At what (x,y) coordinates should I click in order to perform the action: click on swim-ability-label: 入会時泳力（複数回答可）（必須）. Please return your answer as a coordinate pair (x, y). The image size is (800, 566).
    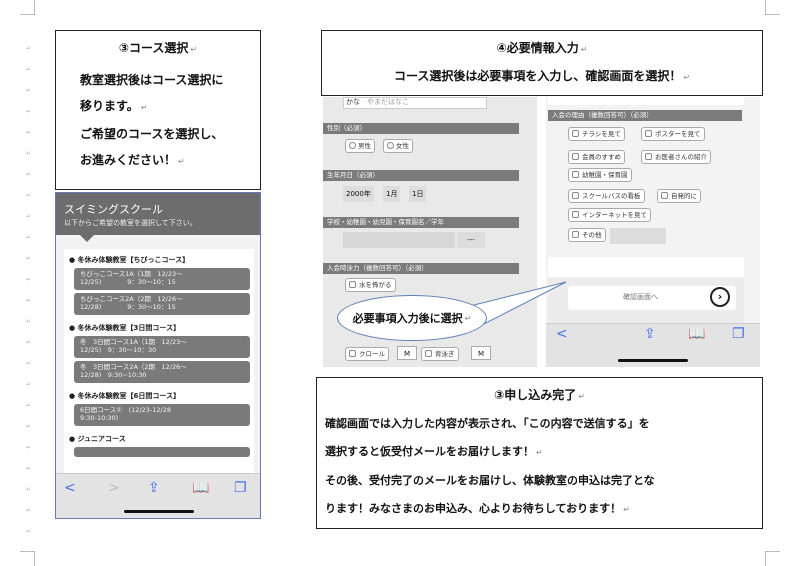
    Looking at the image, I should click on (421, 268).